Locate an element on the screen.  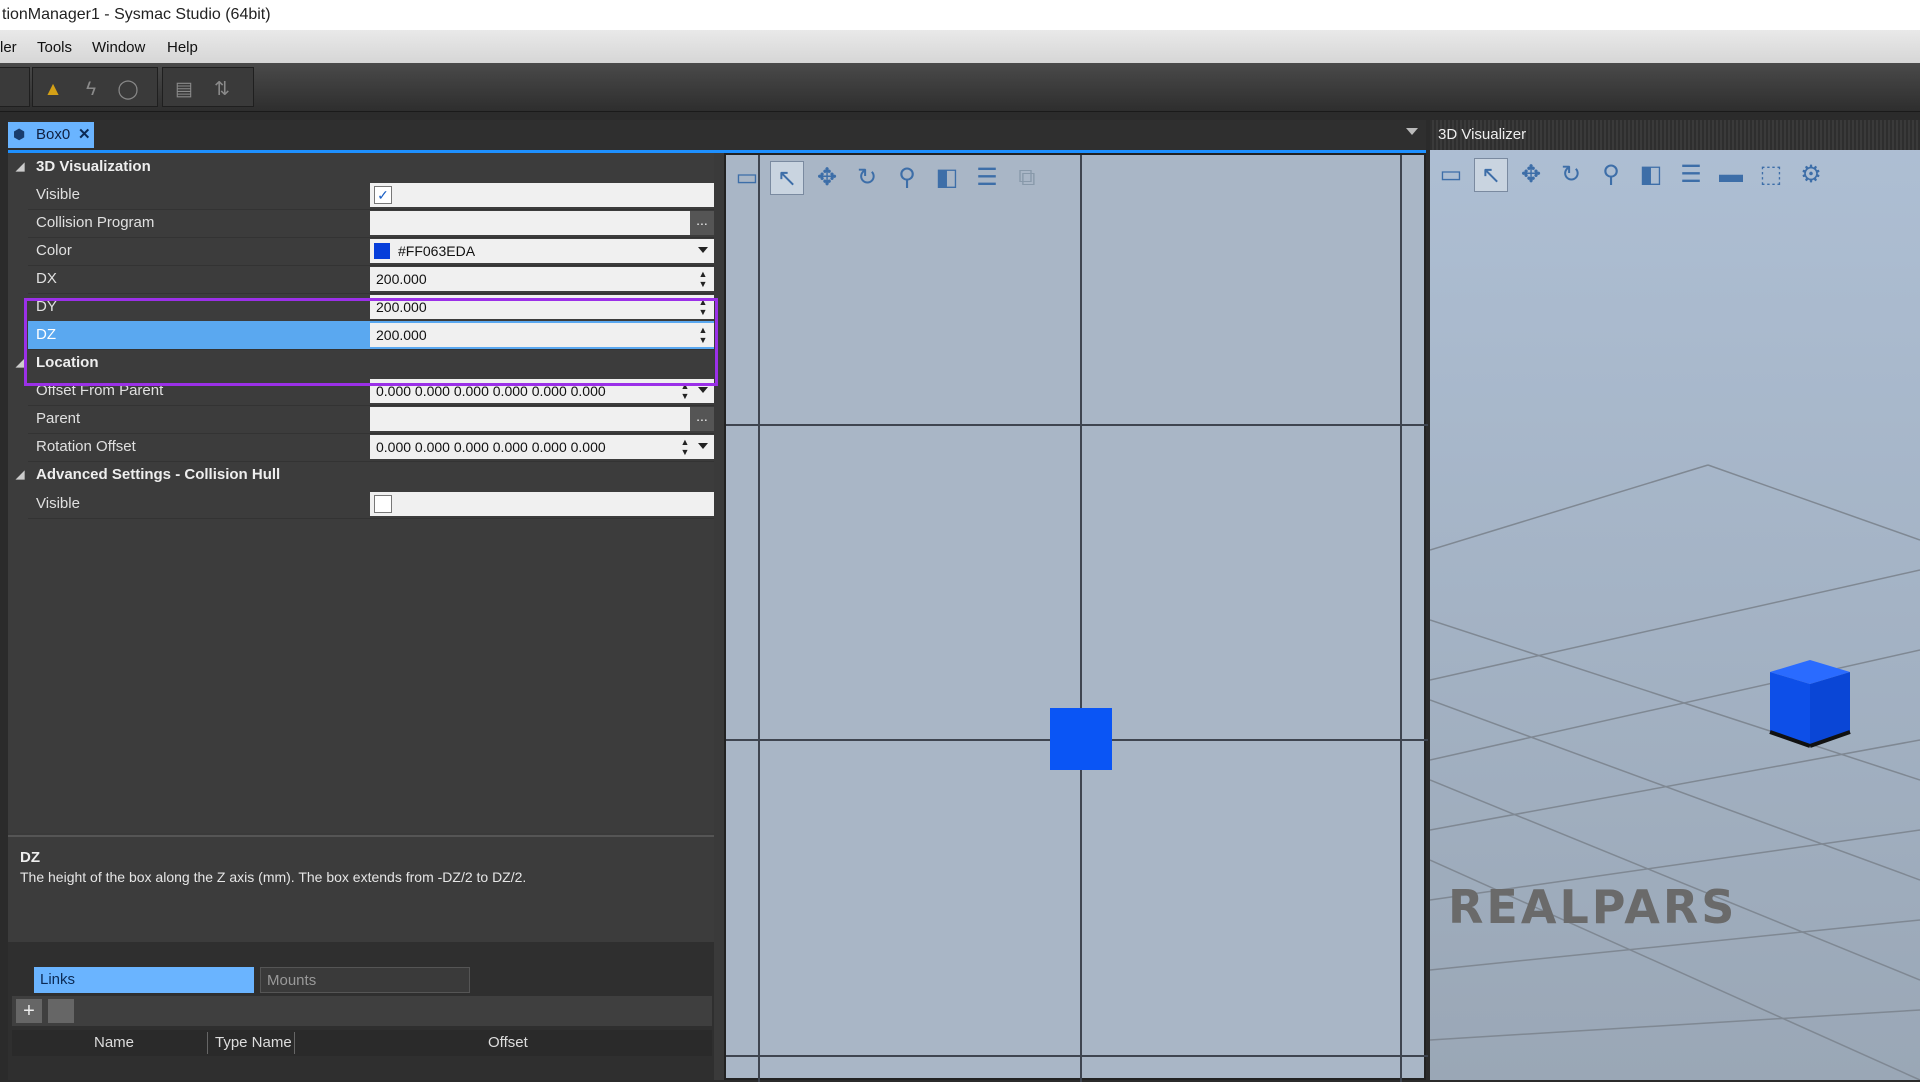
tab-mounts: Mounts is located at coordinates (365, 980).